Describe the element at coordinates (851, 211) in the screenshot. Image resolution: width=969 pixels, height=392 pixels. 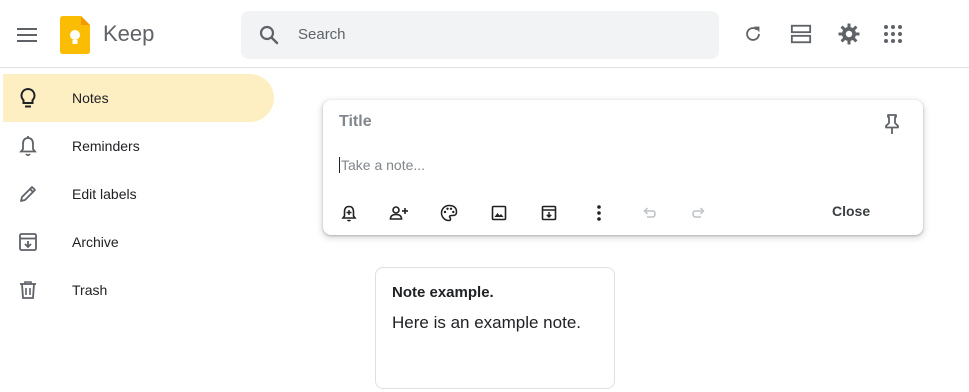
I see `close-button: Close` at that location.